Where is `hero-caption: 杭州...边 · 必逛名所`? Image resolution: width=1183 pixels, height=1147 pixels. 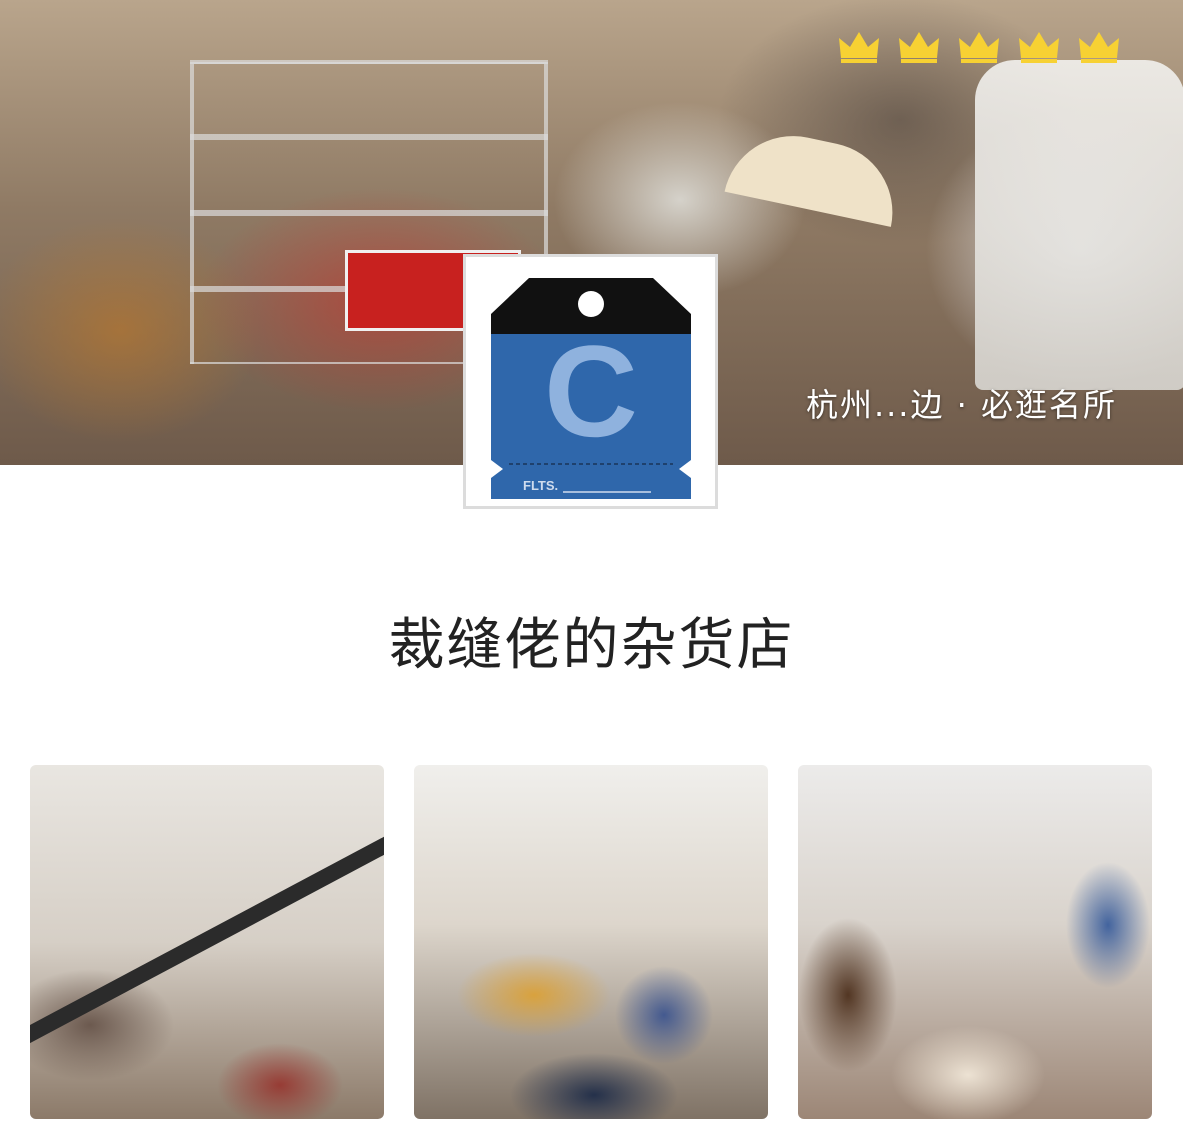 hero-caption: 杭州...边 · 必逛名所 is located at coordinates (961, 405).